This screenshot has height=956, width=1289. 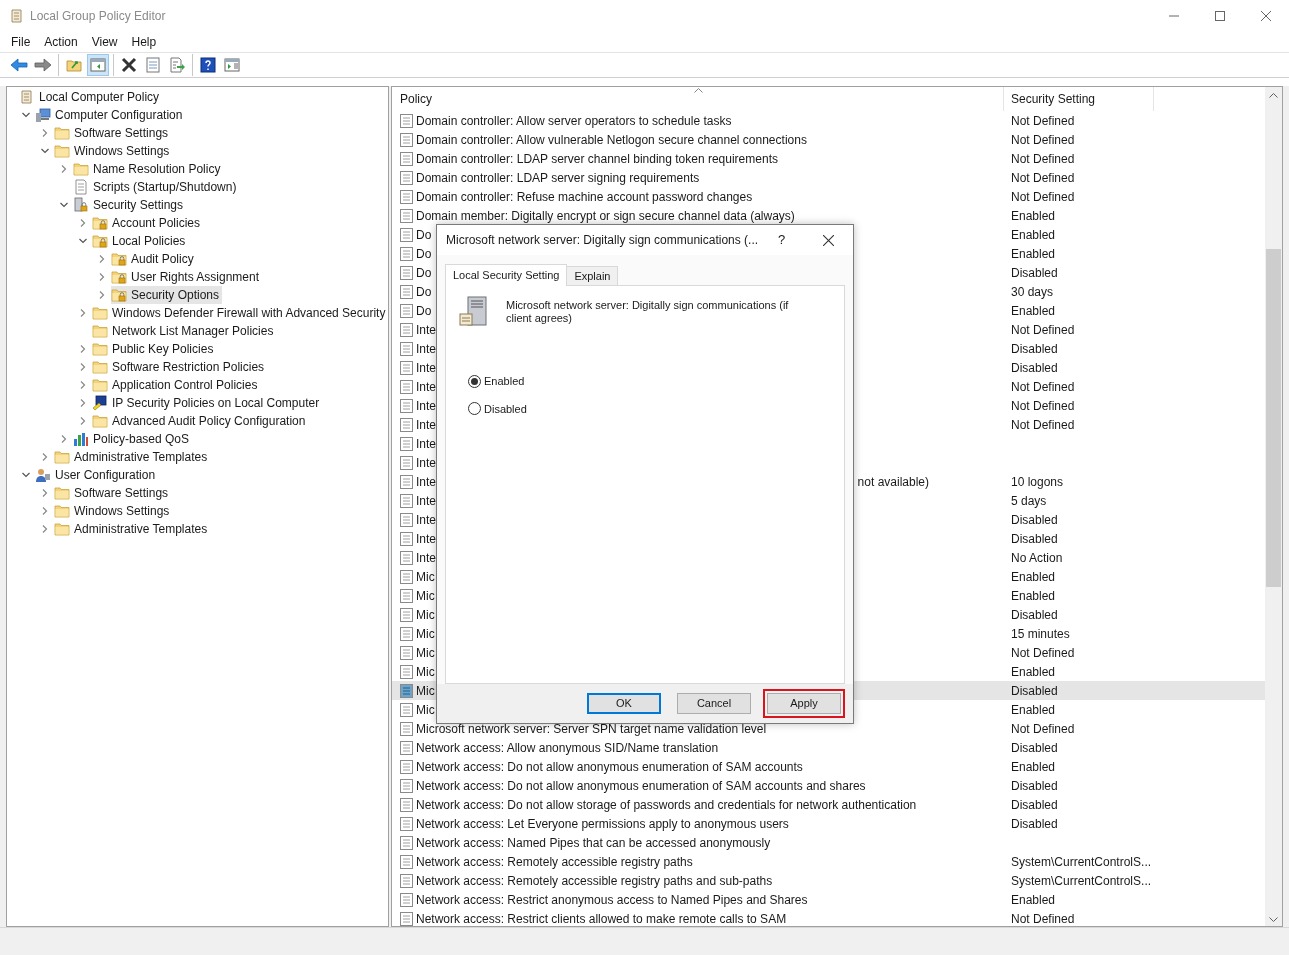 I want to click on table-cell-text: 15 minutes, so click(x=1040, y=634).